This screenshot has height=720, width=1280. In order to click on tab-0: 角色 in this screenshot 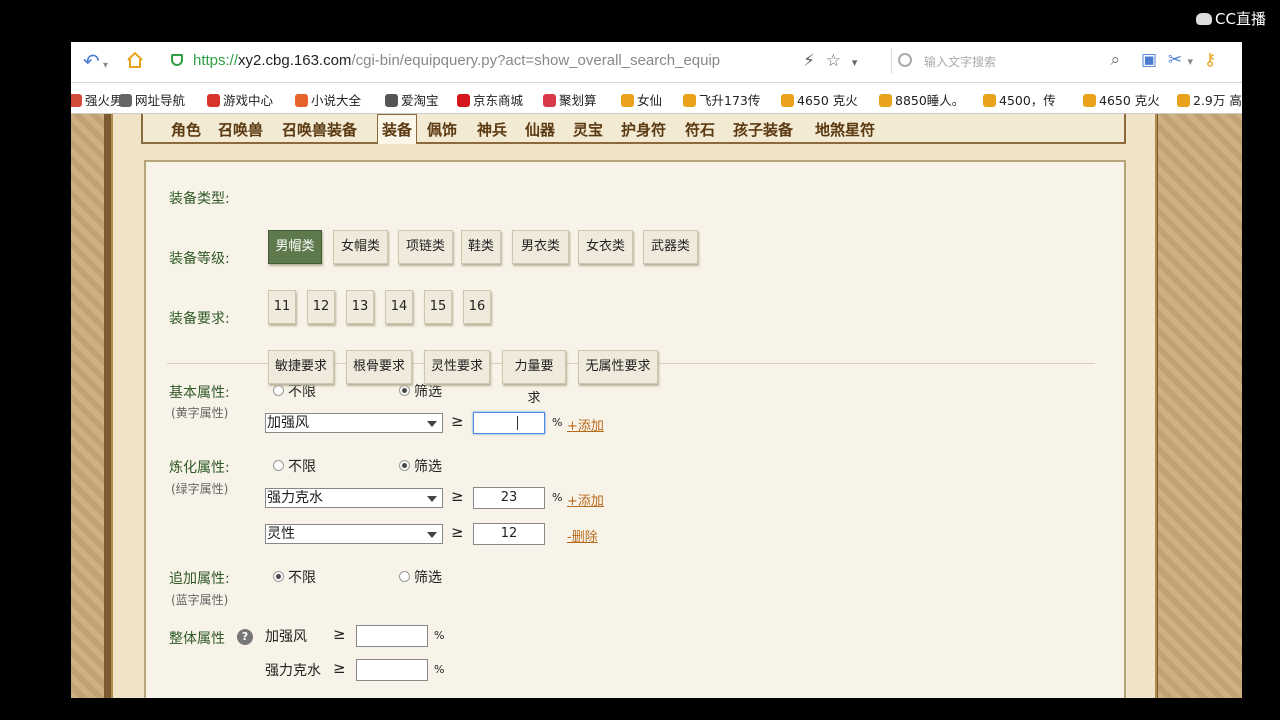, I will do `click(186, 129)`.